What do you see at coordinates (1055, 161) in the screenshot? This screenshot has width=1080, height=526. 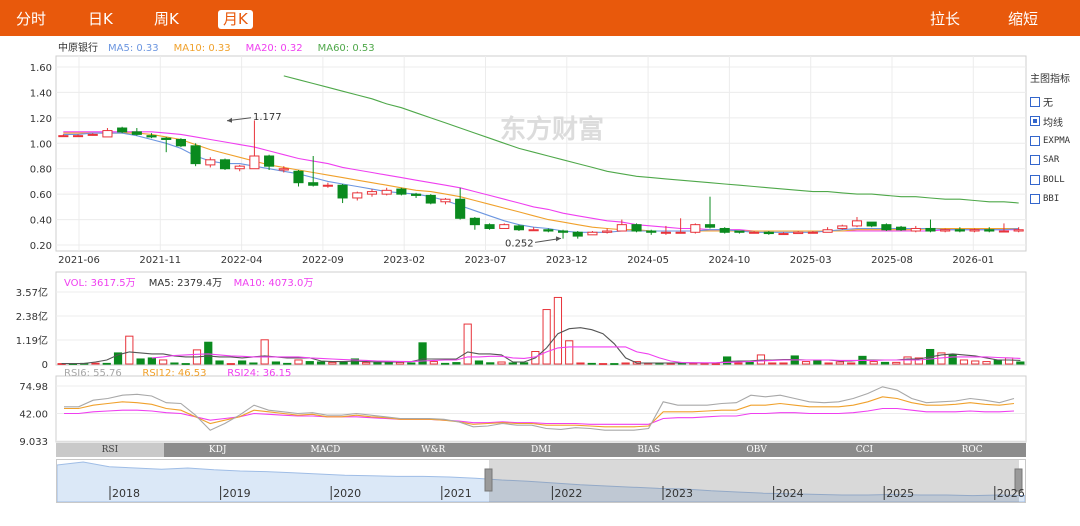 I see `indicator-sar: SAR` at bounding box center [1055, 161].